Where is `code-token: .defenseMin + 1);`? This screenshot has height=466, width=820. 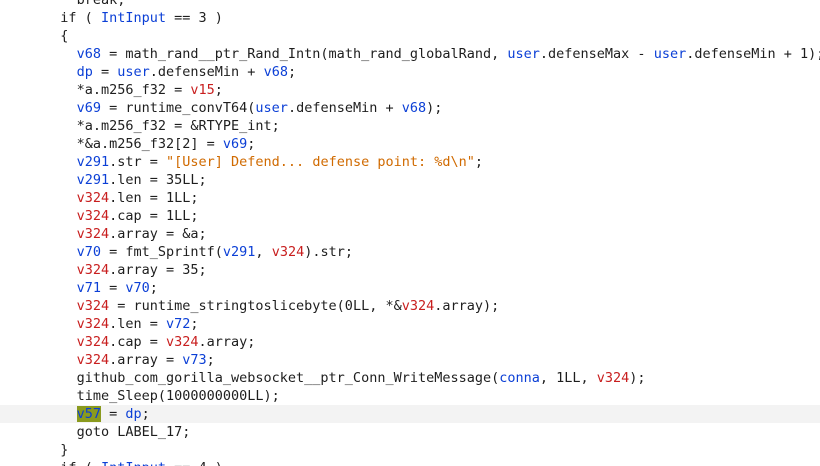 code-token: .defenseMin + 1); is located at coordinates (753, 54).